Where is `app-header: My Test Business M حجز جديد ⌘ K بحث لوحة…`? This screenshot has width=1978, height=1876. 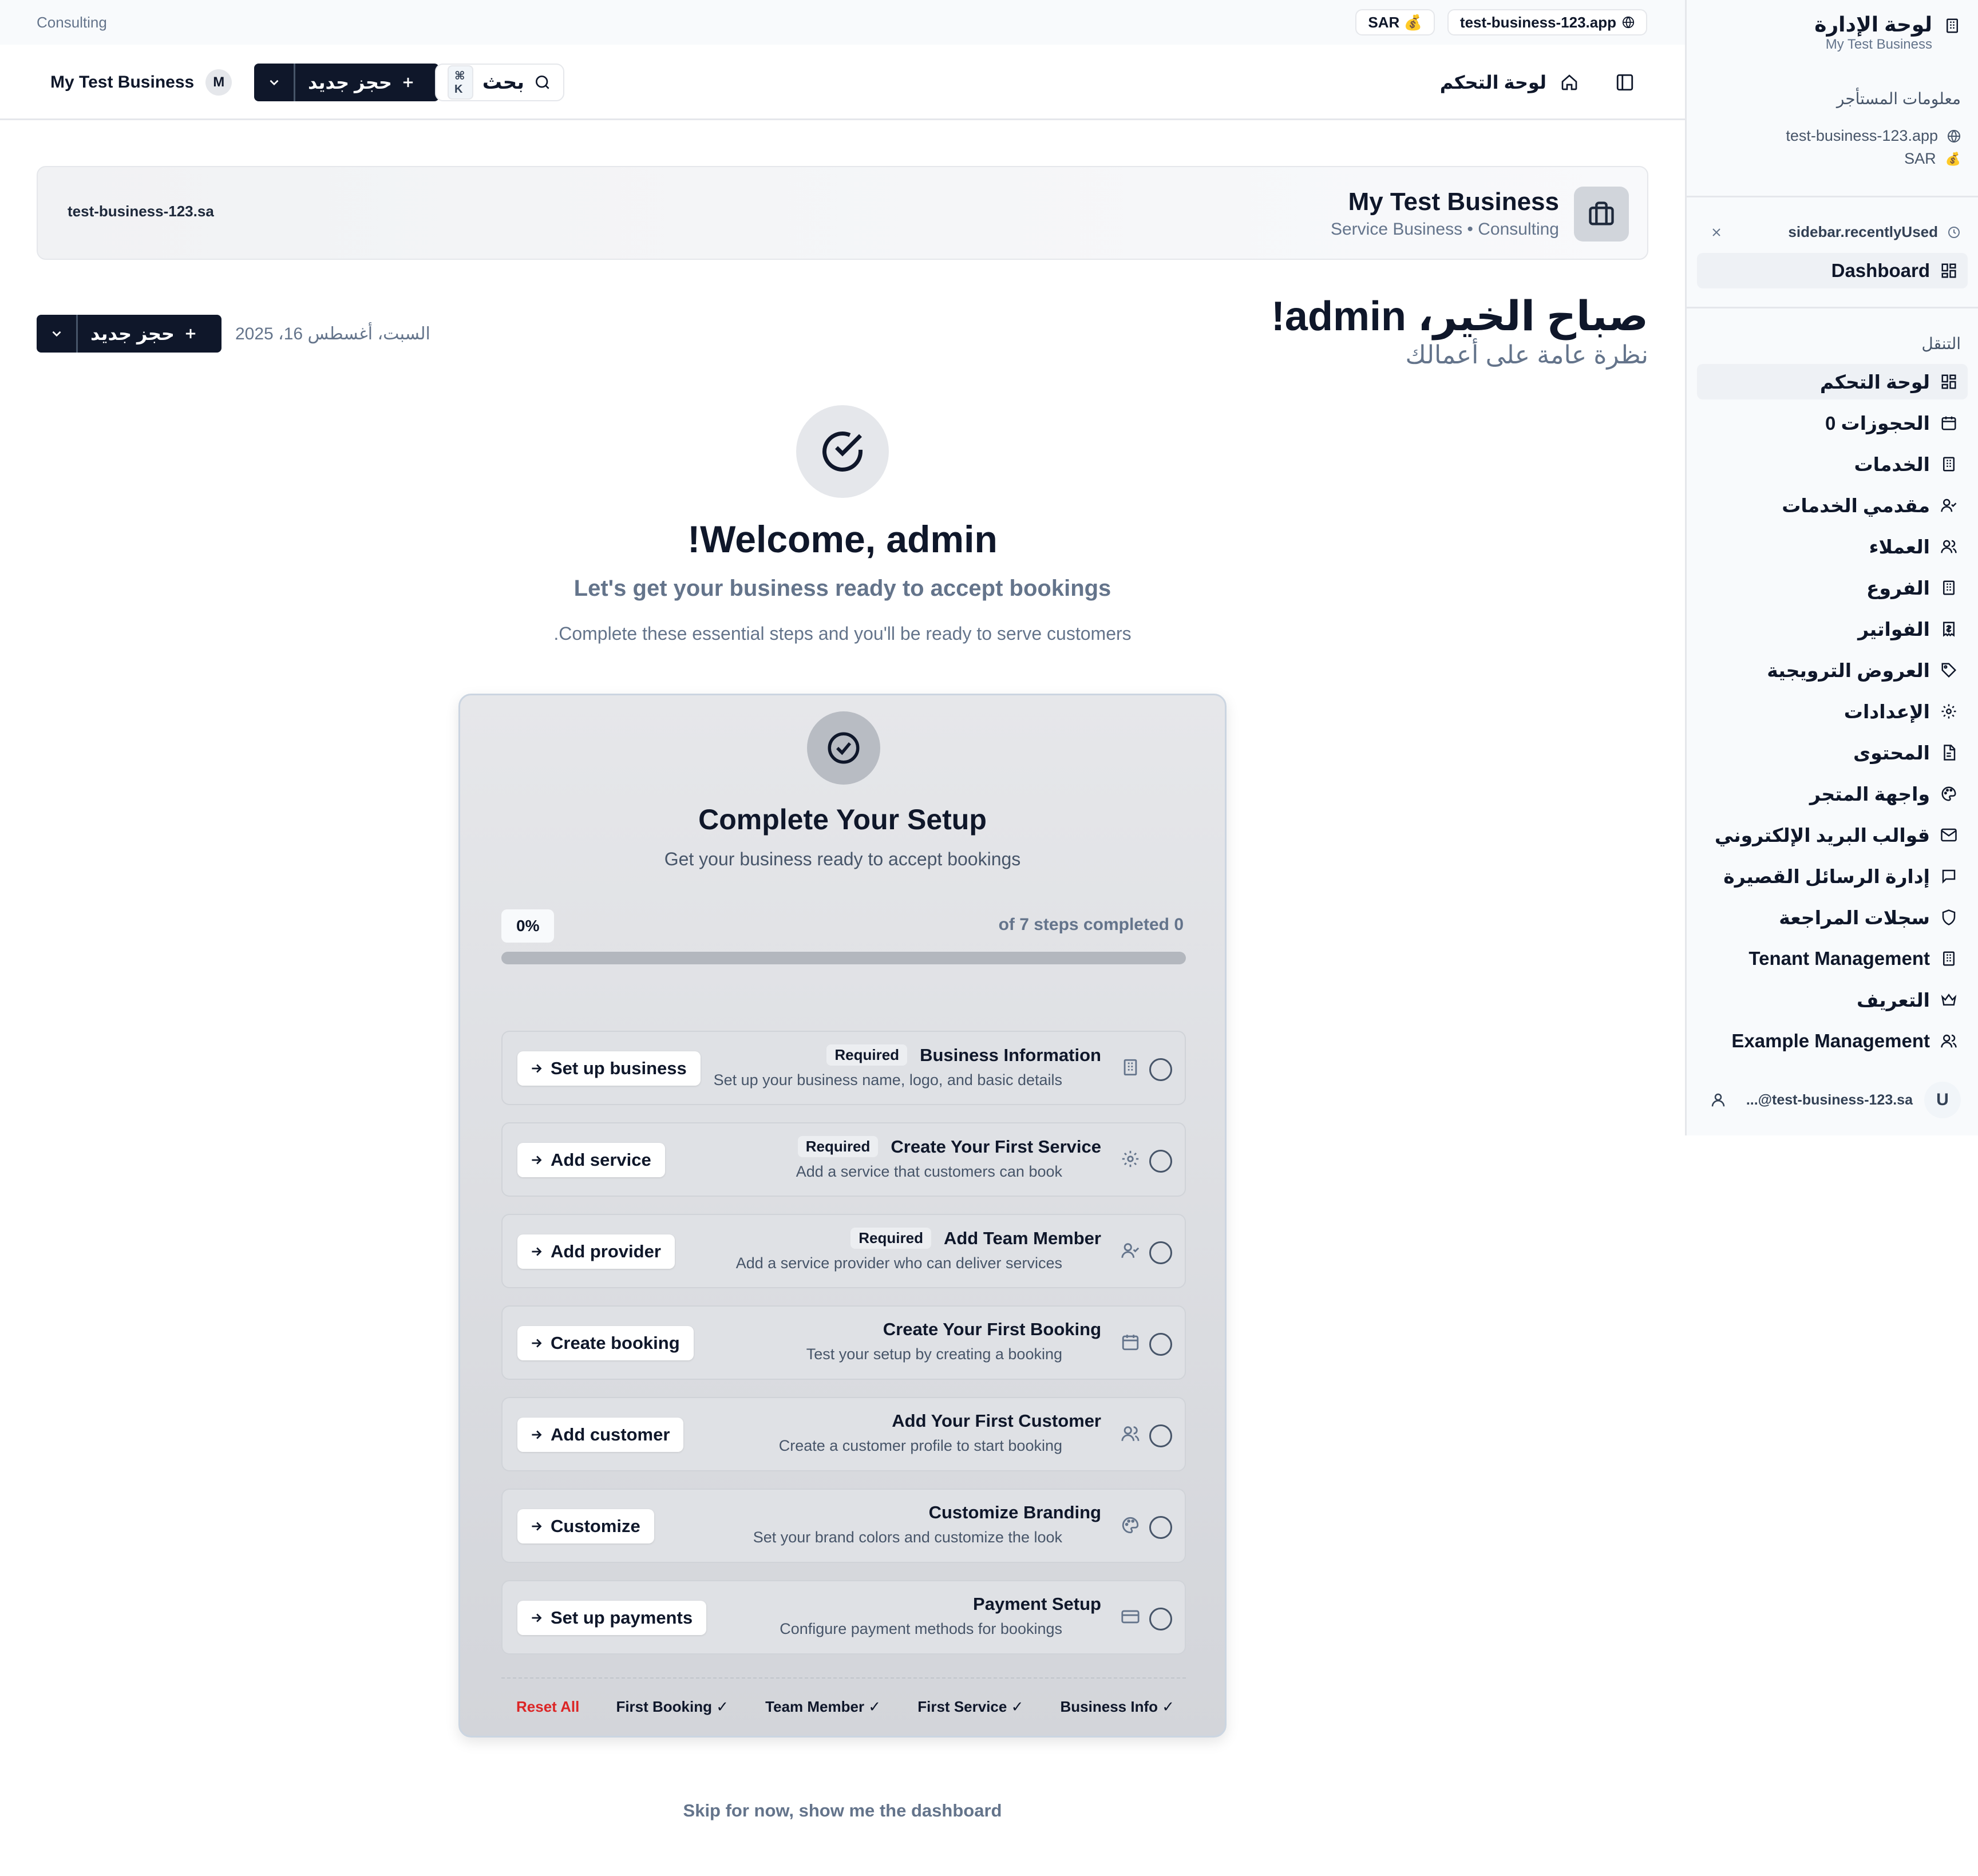
app-header: My Test Business M حجز جديد ⌘ K بحث لوحة… is located at coordinates (842, 82).